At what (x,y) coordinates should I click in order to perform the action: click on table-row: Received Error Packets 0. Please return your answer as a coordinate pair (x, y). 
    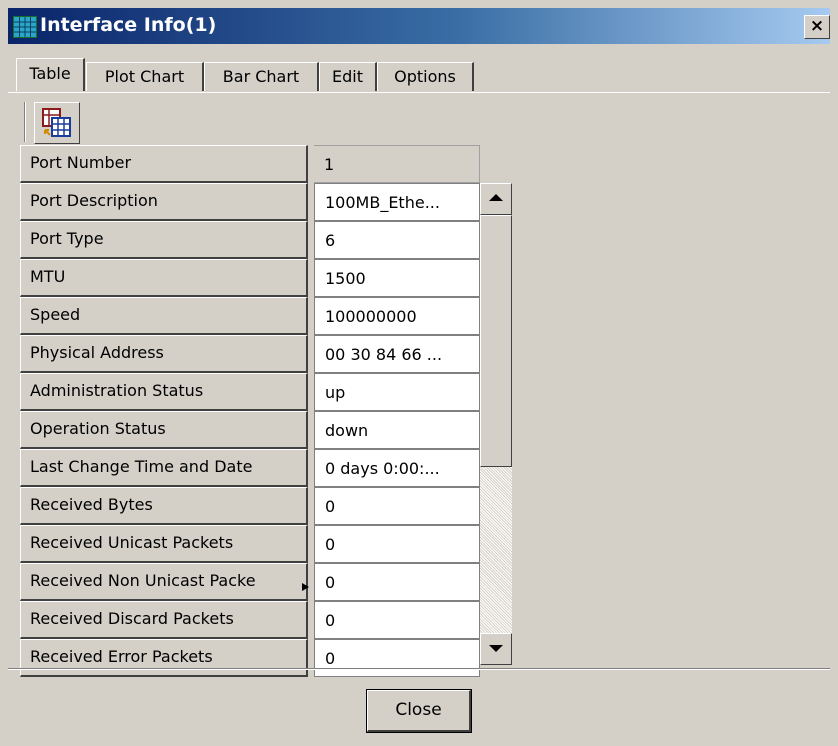
    Looking at the image, I should click on (250, 658).